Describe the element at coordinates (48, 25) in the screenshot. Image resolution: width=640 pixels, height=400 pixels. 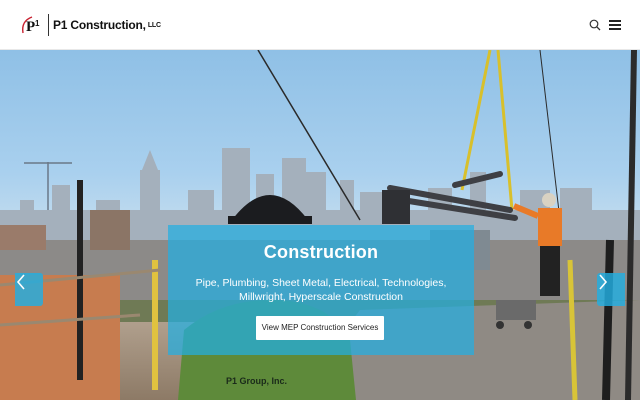
I see `logo-divider` at that location.